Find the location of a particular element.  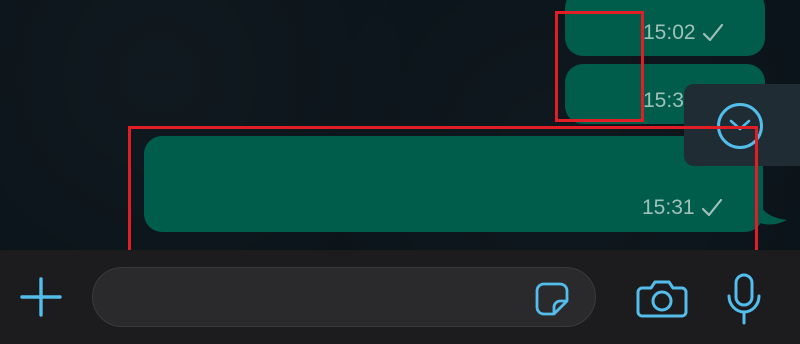

message-meta: 15:3 is located at coordinates (663, 101).